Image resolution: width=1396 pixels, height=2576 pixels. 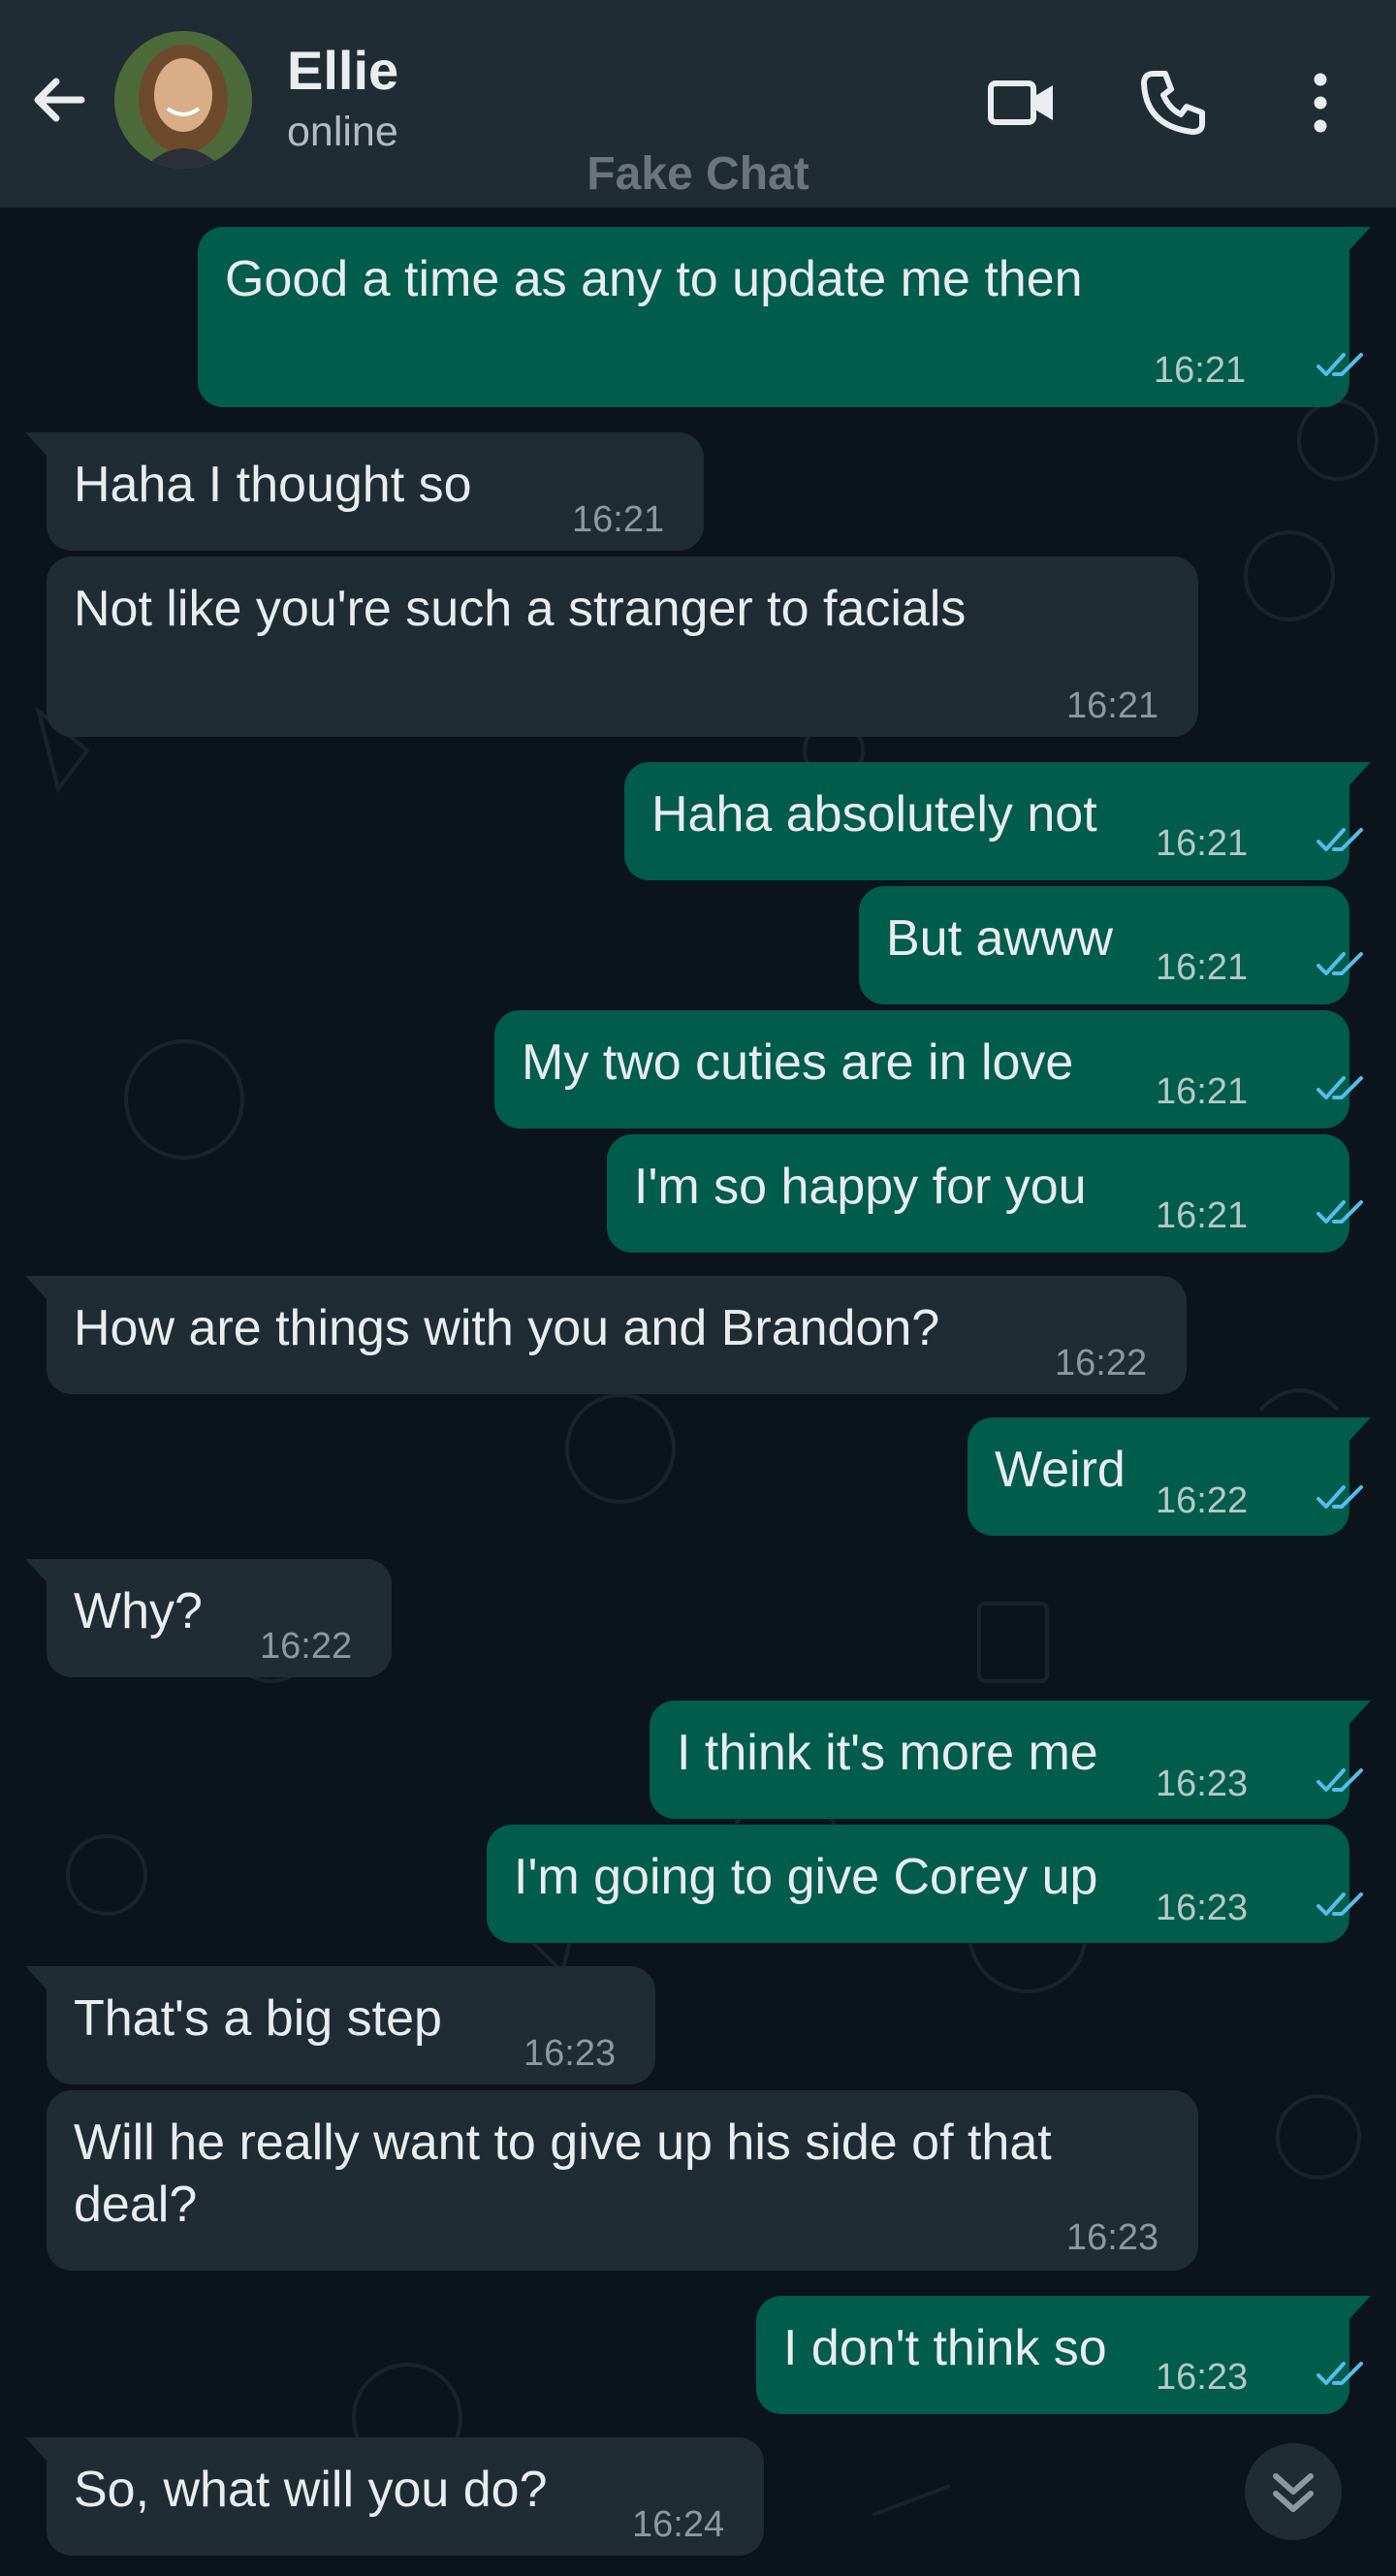 What do you see at coordinates (311, 2490) in the screenshot?
I see `message-text: So, what will you do?` at bounding box center [311, 2490].